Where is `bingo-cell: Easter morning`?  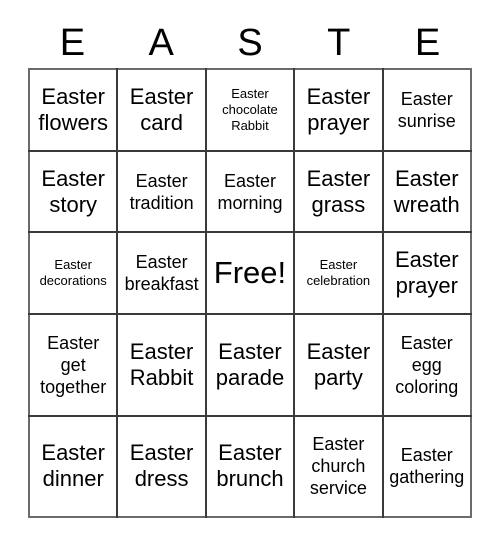
bingo-cell: Easter morning is located at coordinates (250, 192).